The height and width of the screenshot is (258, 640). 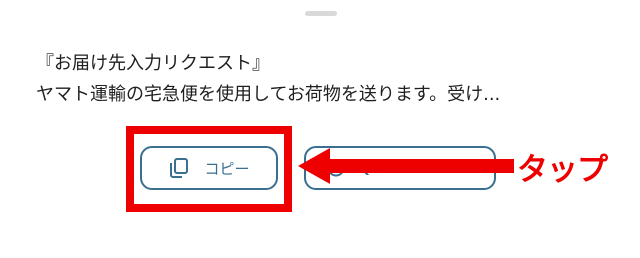 What do you see at coordinates (562, 170) in the screenshot?
I see `callout-text: タップ` at bounding box center [562, 170].